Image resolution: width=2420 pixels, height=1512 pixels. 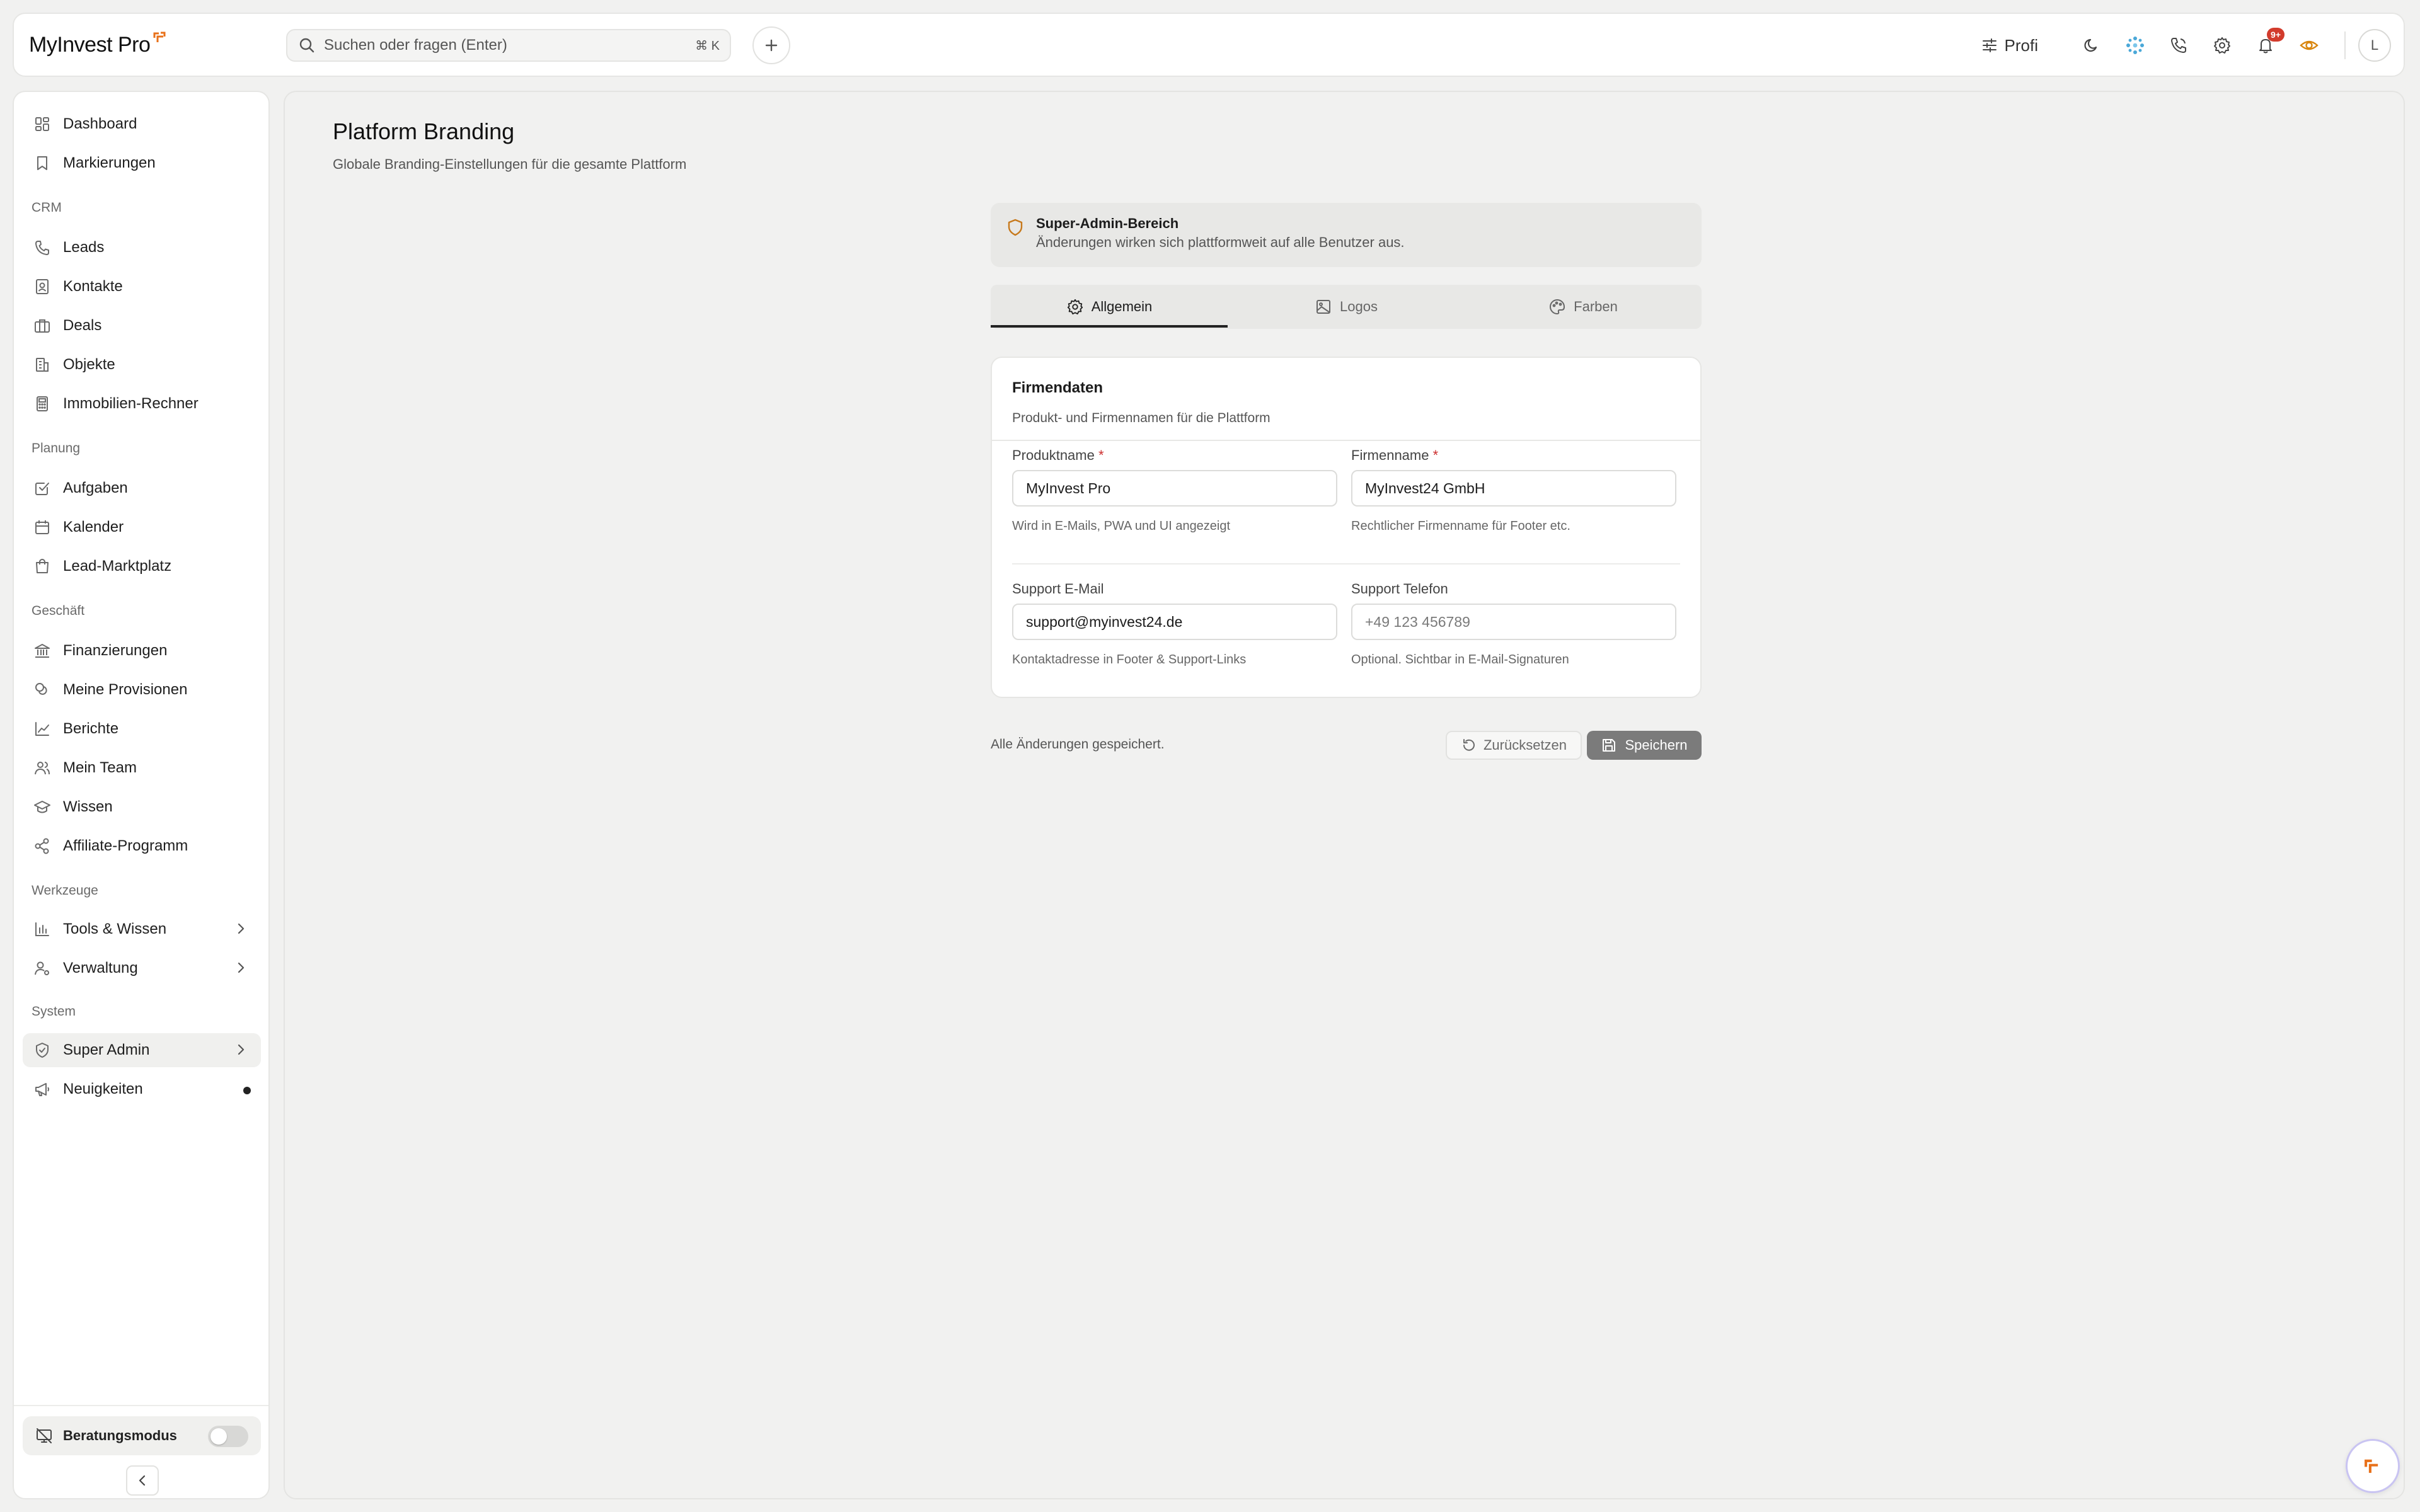 What do you see at coordinates (58, 611) in the screenshot?
I see `section-label-geschaeft: Geschäft` at bounding box center [58, 611].